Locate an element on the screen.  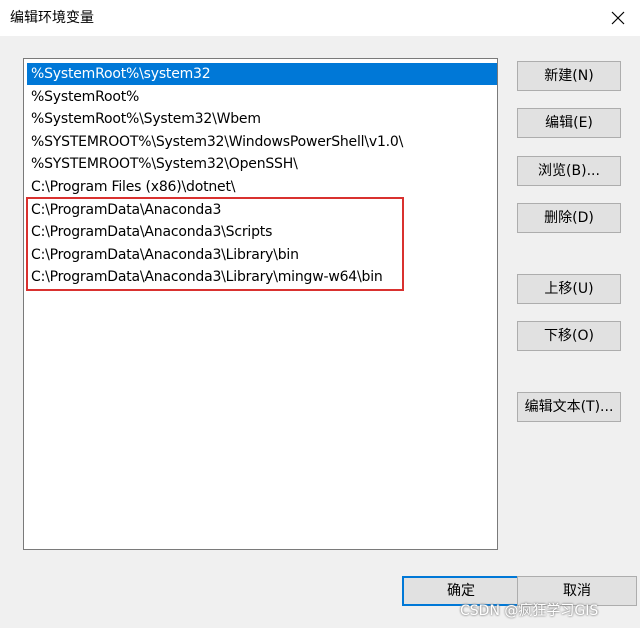
close-button is located at coordinates (618, 18).